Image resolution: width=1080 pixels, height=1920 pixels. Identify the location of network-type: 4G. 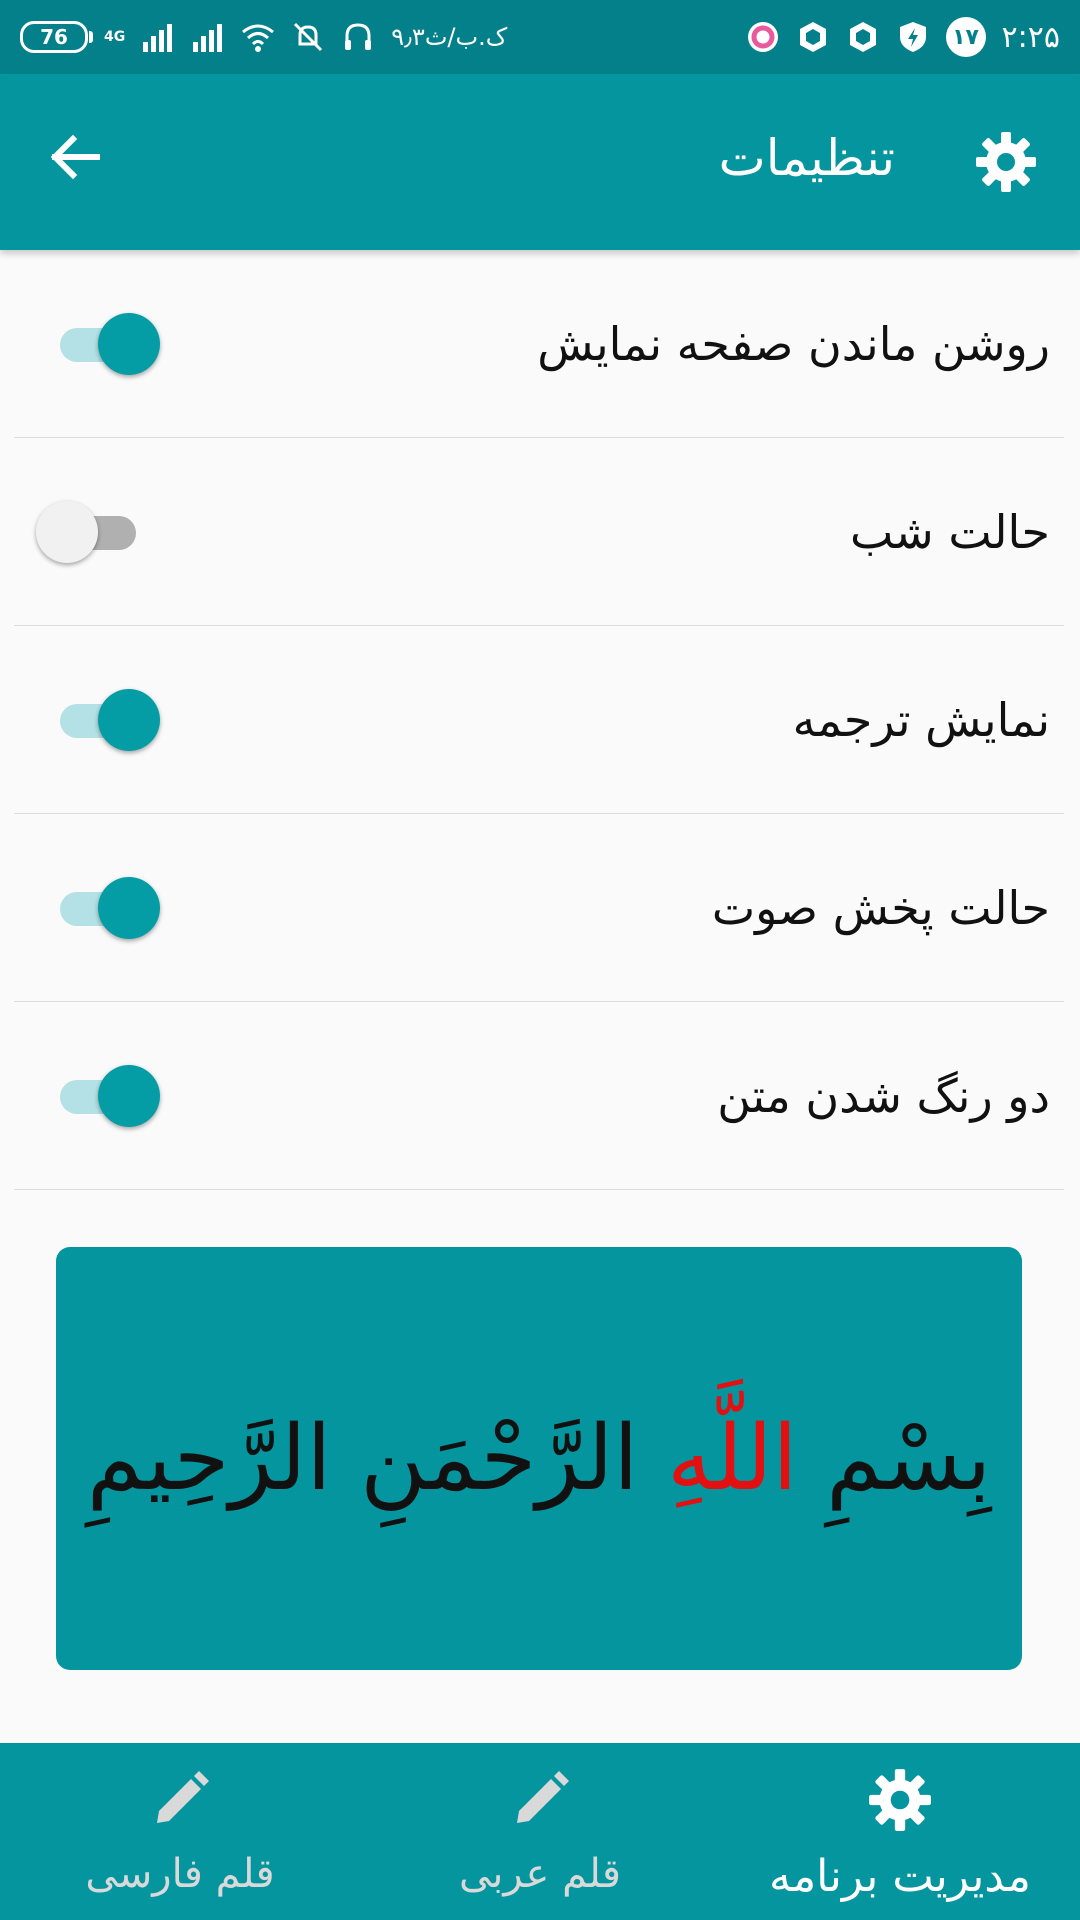
(115, 37).